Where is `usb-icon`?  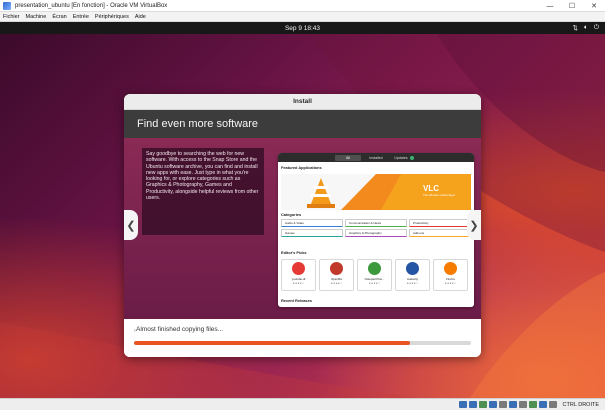
usb-icon is located at coordinates (502, 404).